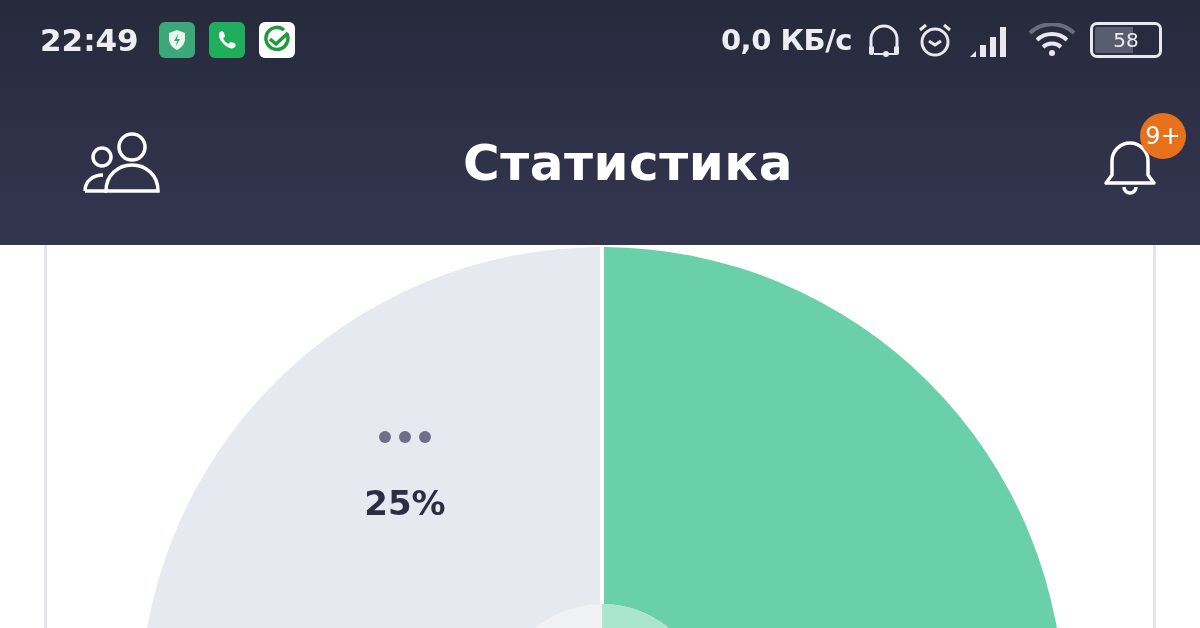  What do you see at coordinates (405, 503) in the screenshot?
I see `percent-label: 25%` at bounding box center [405, 503].